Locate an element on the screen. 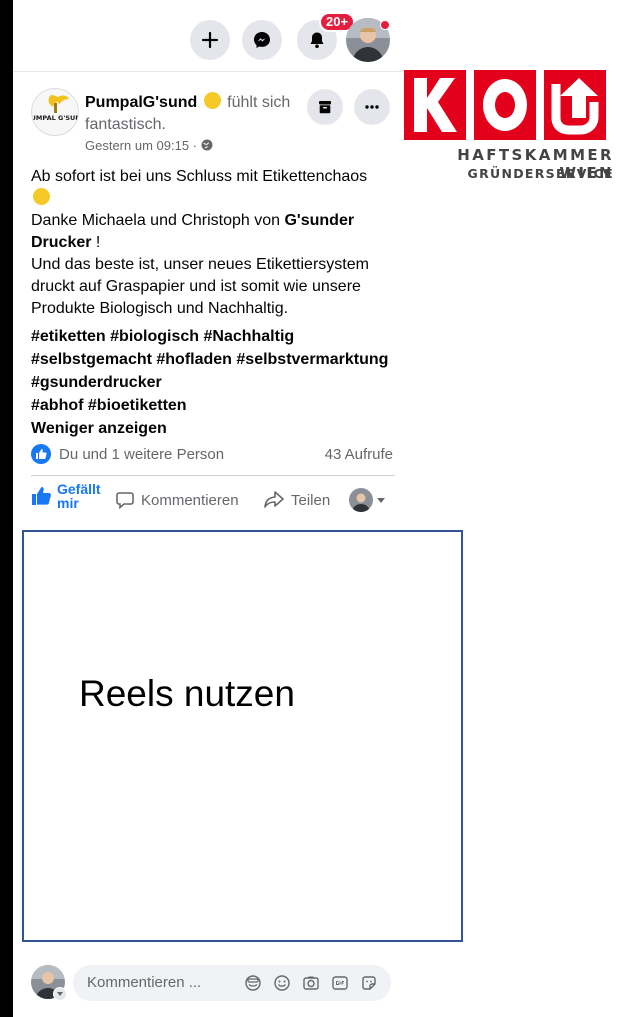 This screenshot has height=1017, width=619. show-less-link: Weniger anzeigen is located at coordinates (217, 428).